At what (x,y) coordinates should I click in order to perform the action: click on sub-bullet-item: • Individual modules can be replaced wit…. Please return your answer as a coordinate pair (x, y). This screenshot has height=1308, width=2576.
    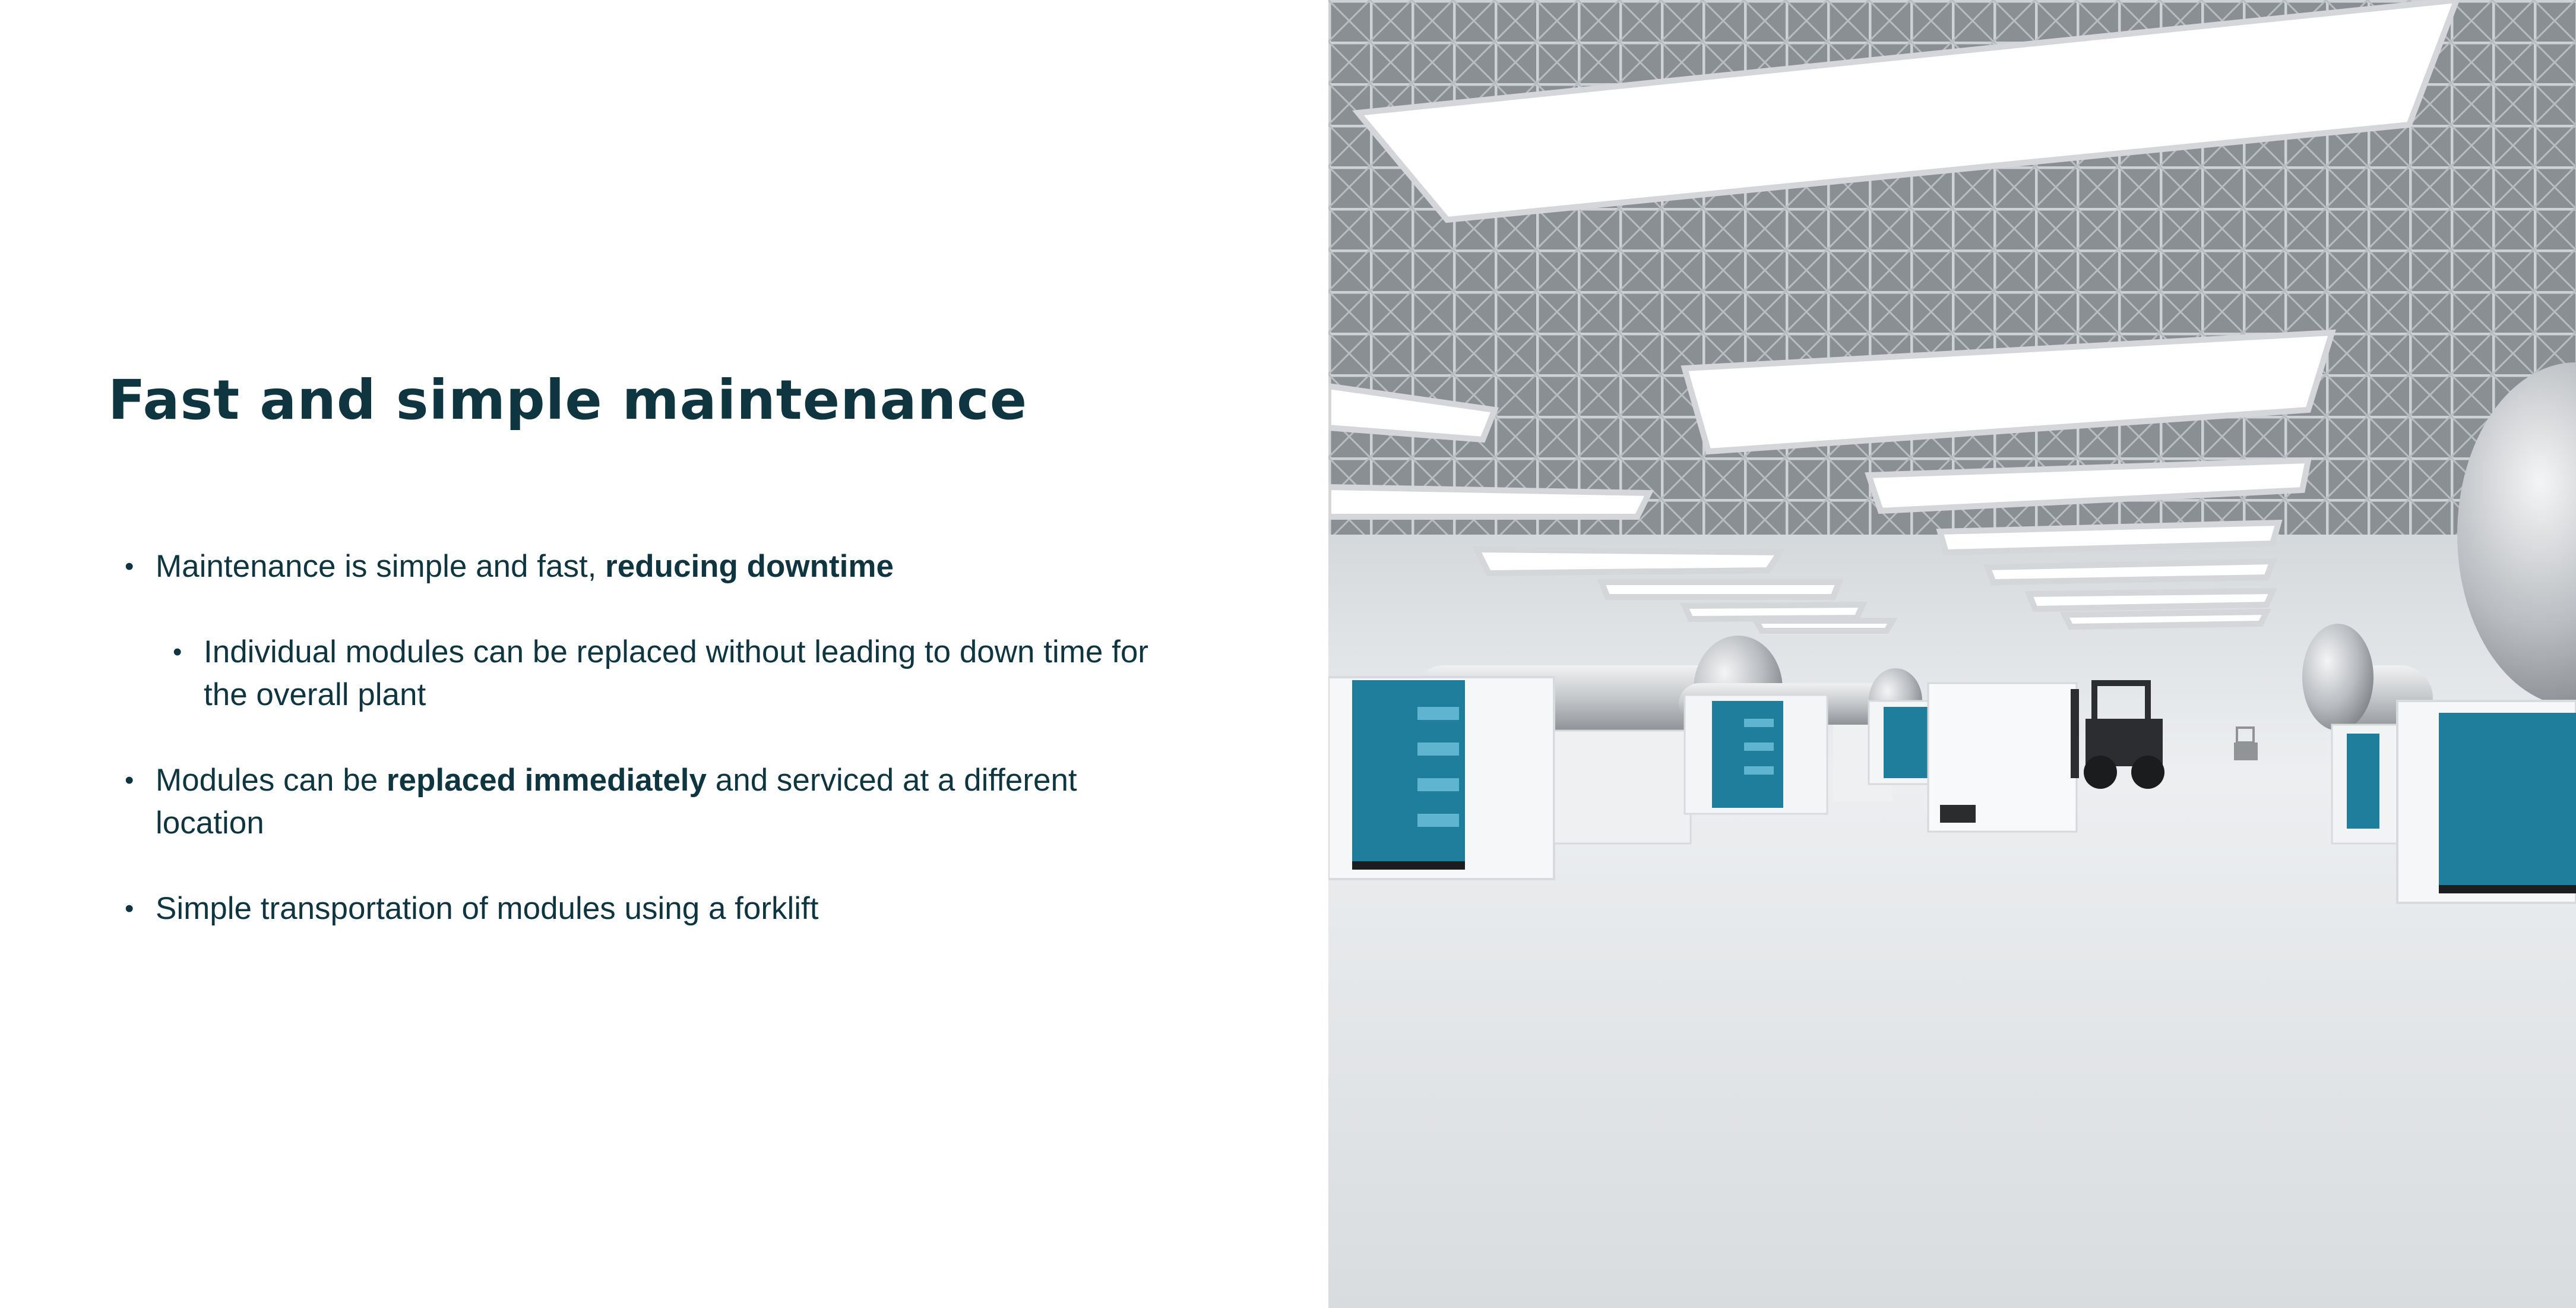
    Looking at the image, I should click on (681, 673).